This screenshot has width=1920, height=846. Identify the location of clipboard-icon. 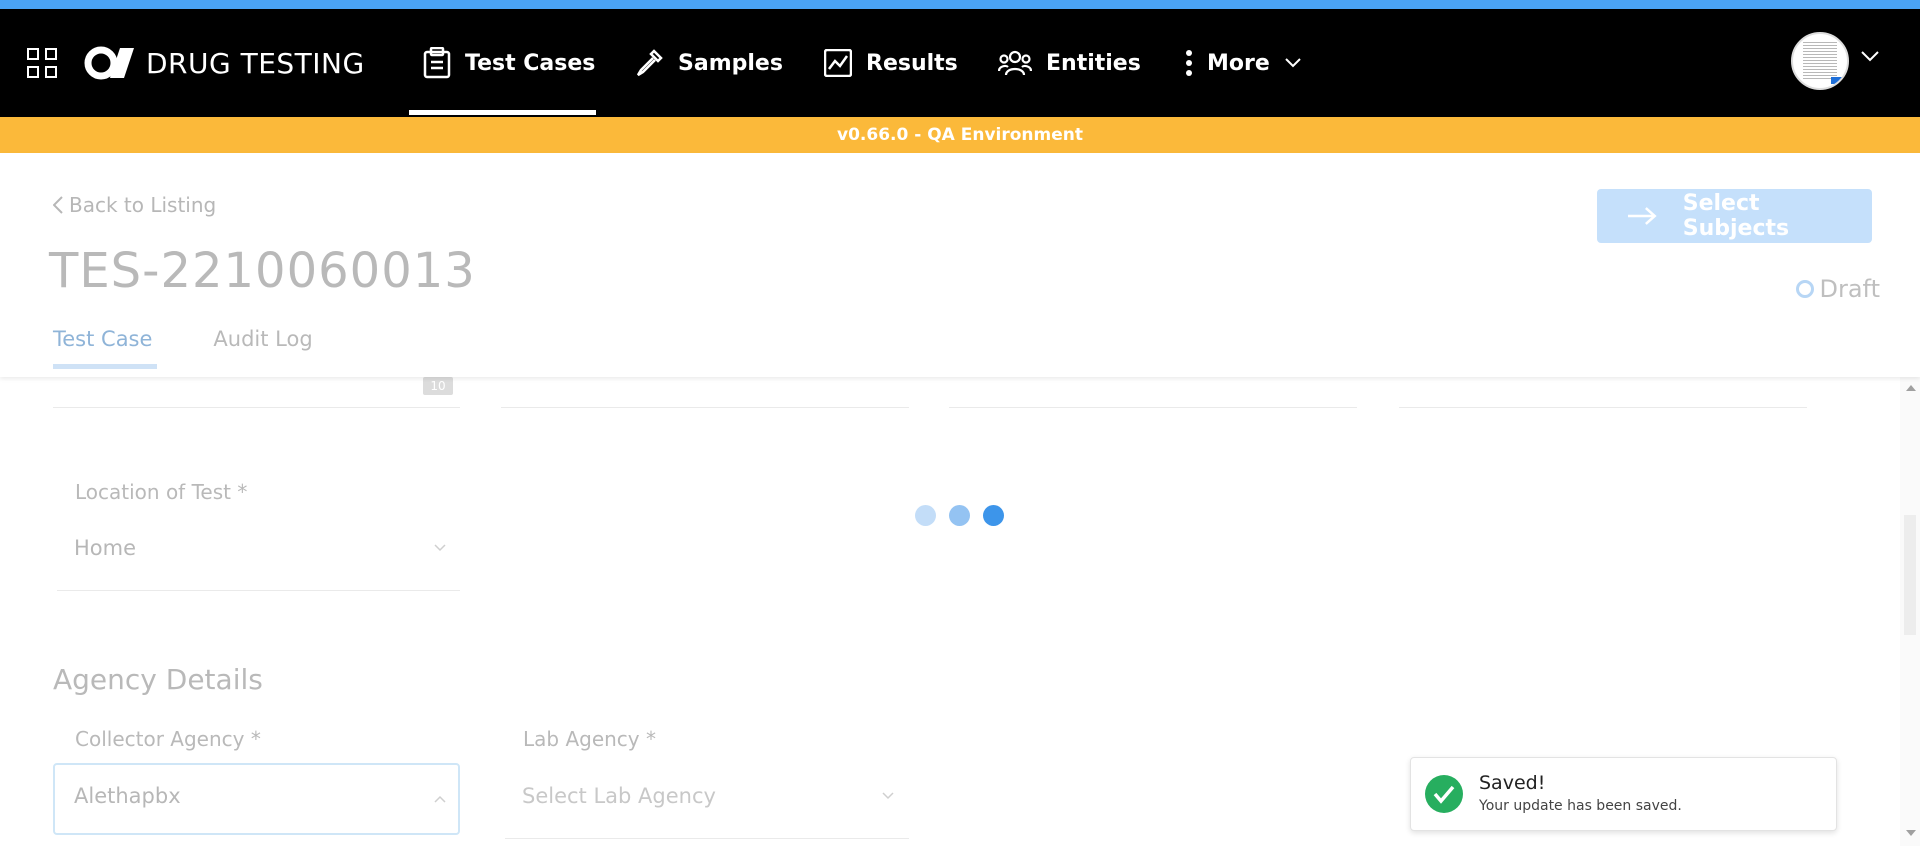
(437, 63).